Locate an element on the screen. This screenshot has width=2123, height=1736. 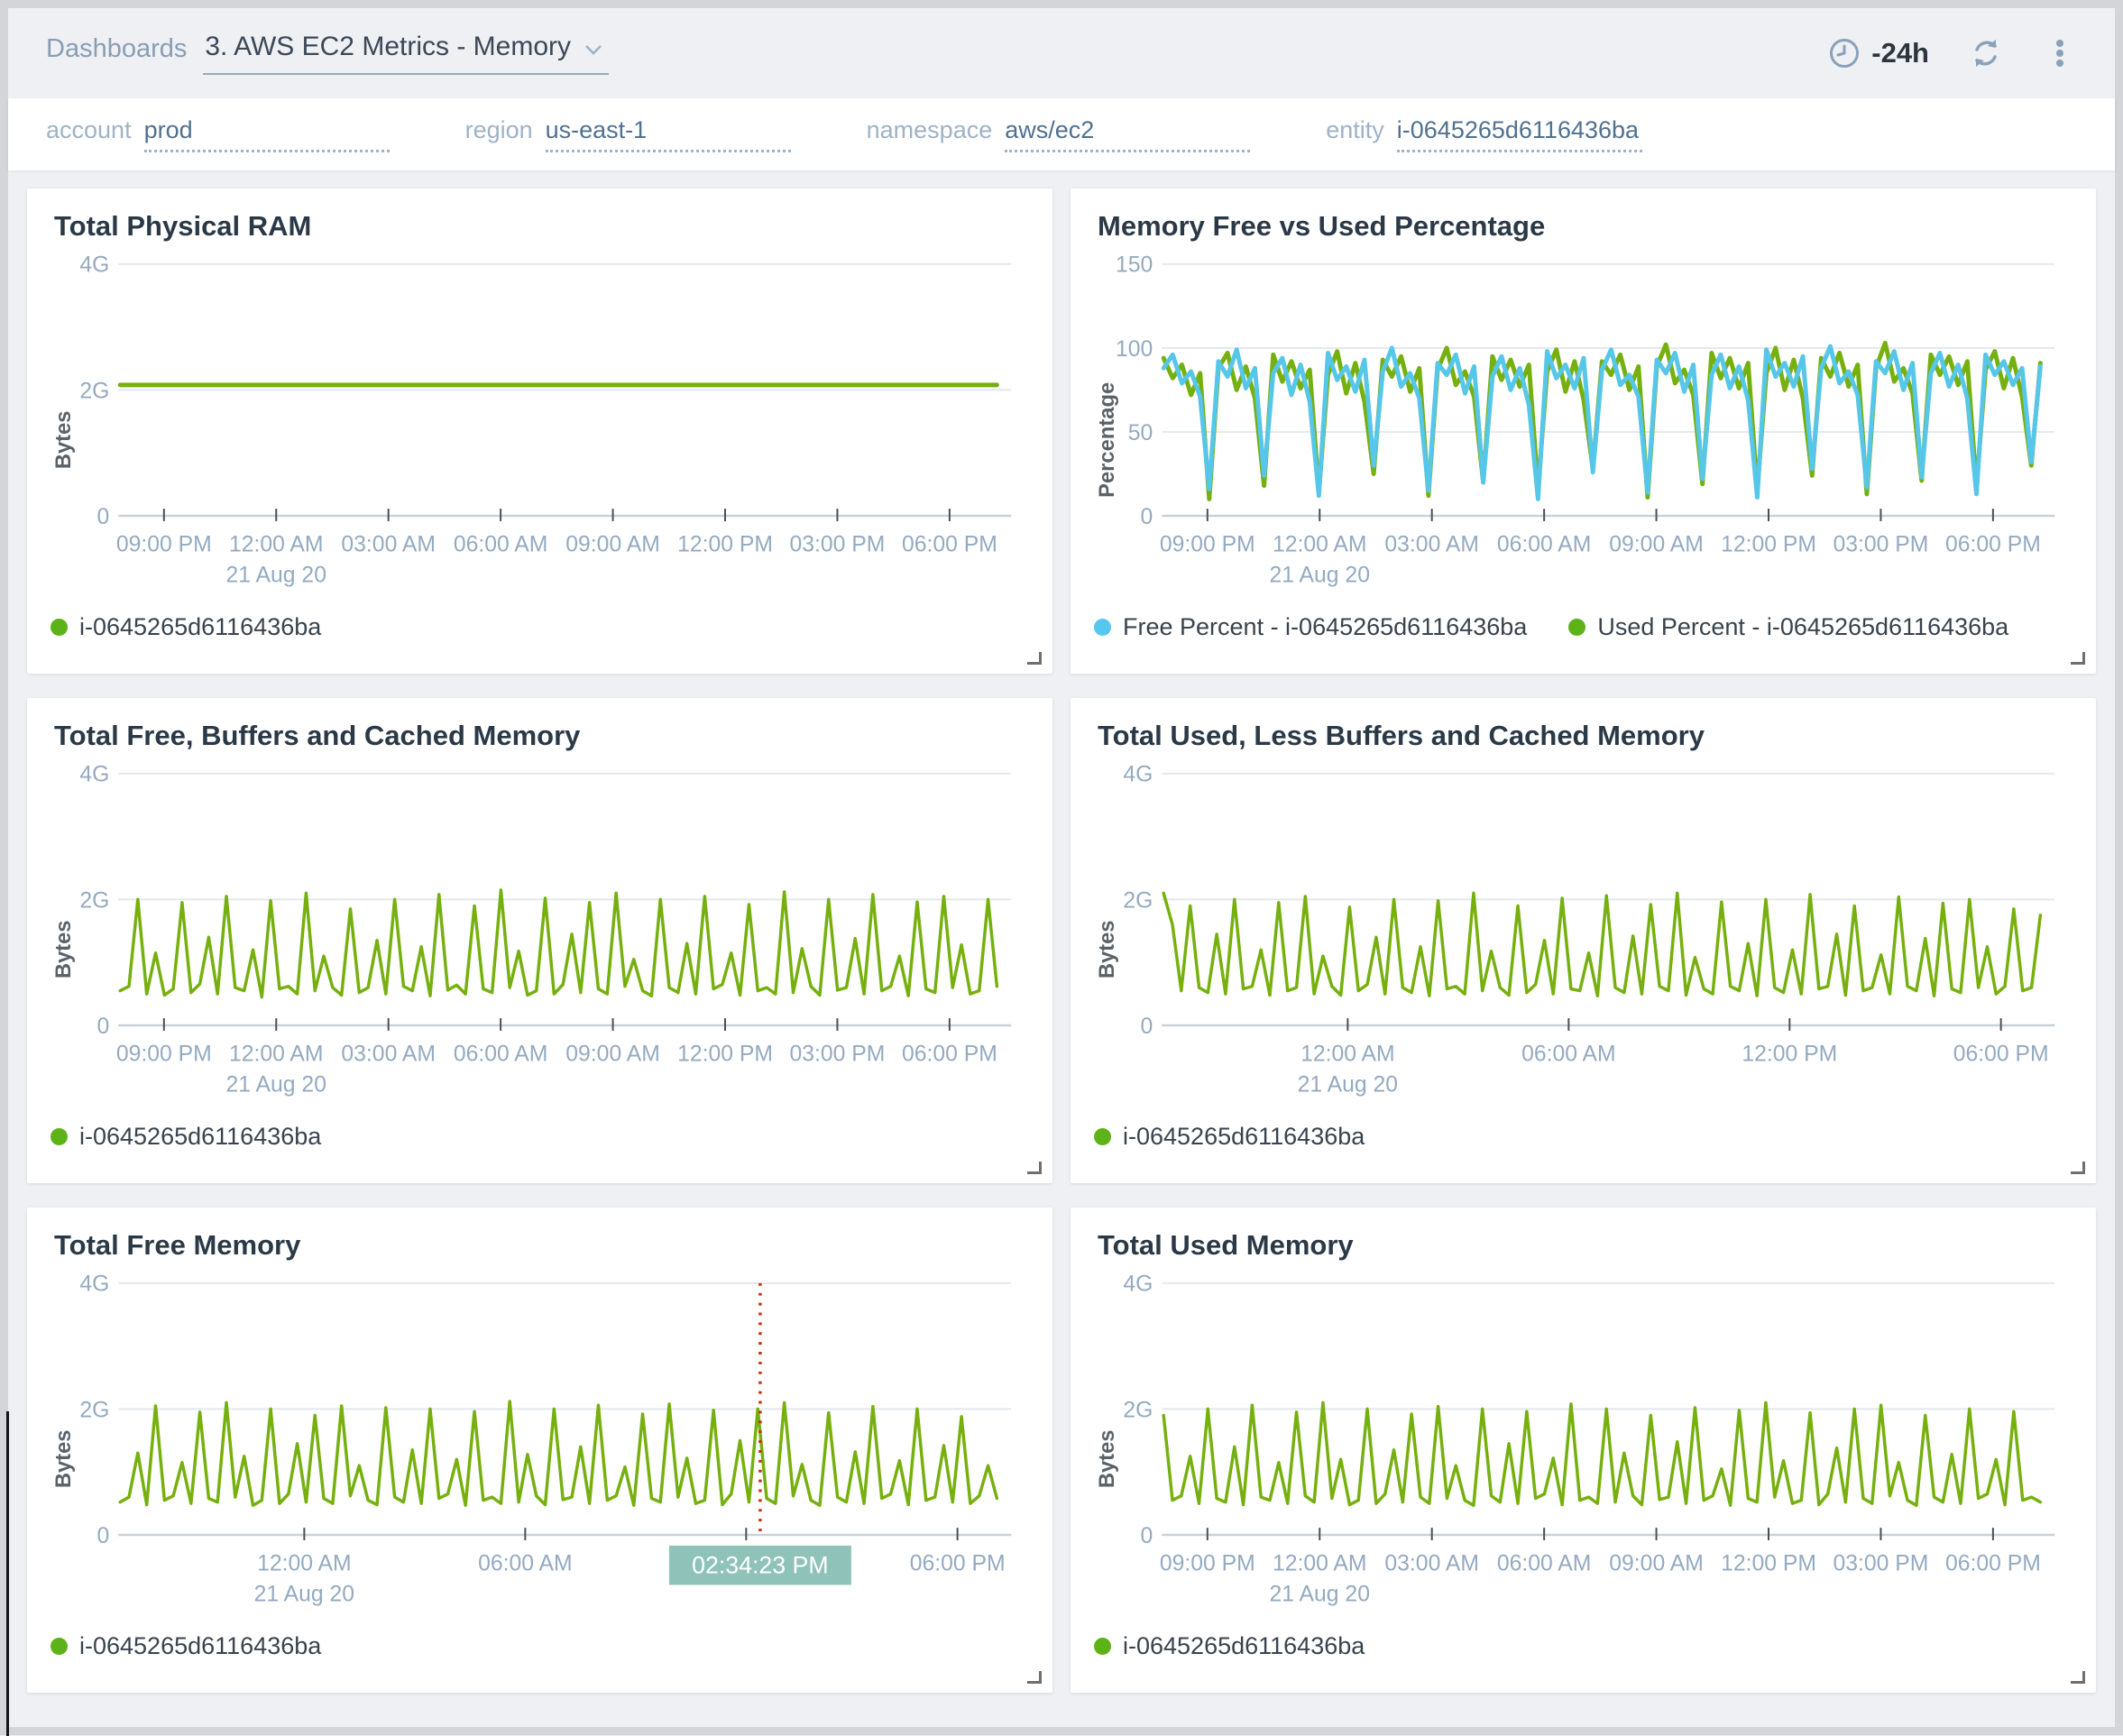
filter-account: account prod is located at coordinates (218, 134).